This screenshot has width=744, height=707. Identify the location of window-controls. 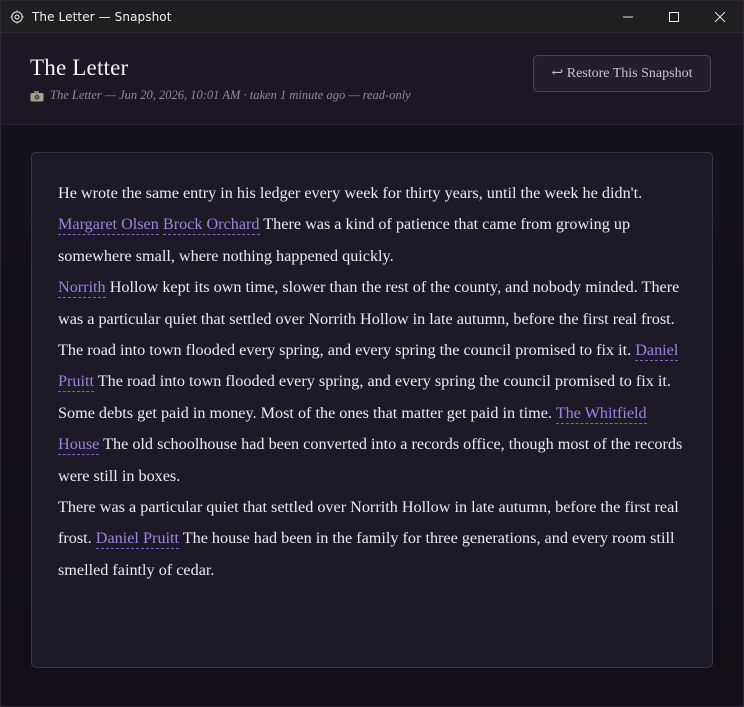
(674, 17).